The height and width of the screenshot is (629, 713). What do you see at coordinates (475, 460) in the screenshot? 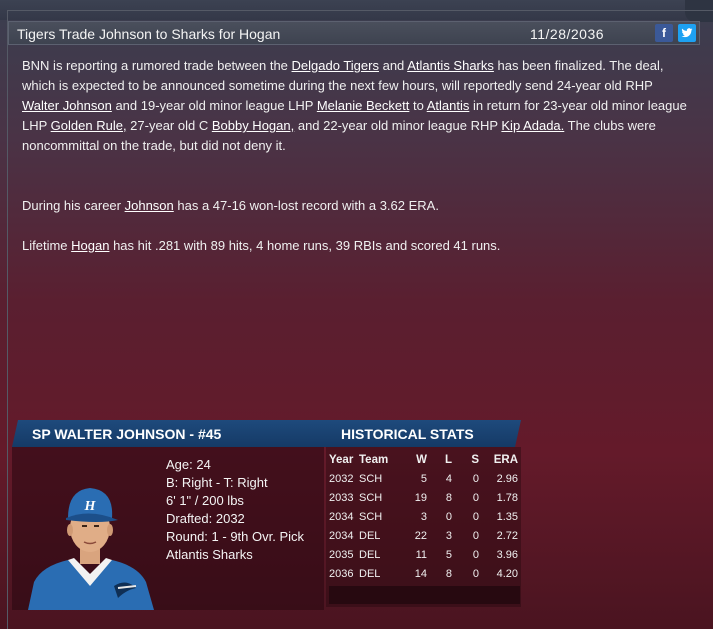
I see `stats-header-saves: S` at bounding box center [475, 460].